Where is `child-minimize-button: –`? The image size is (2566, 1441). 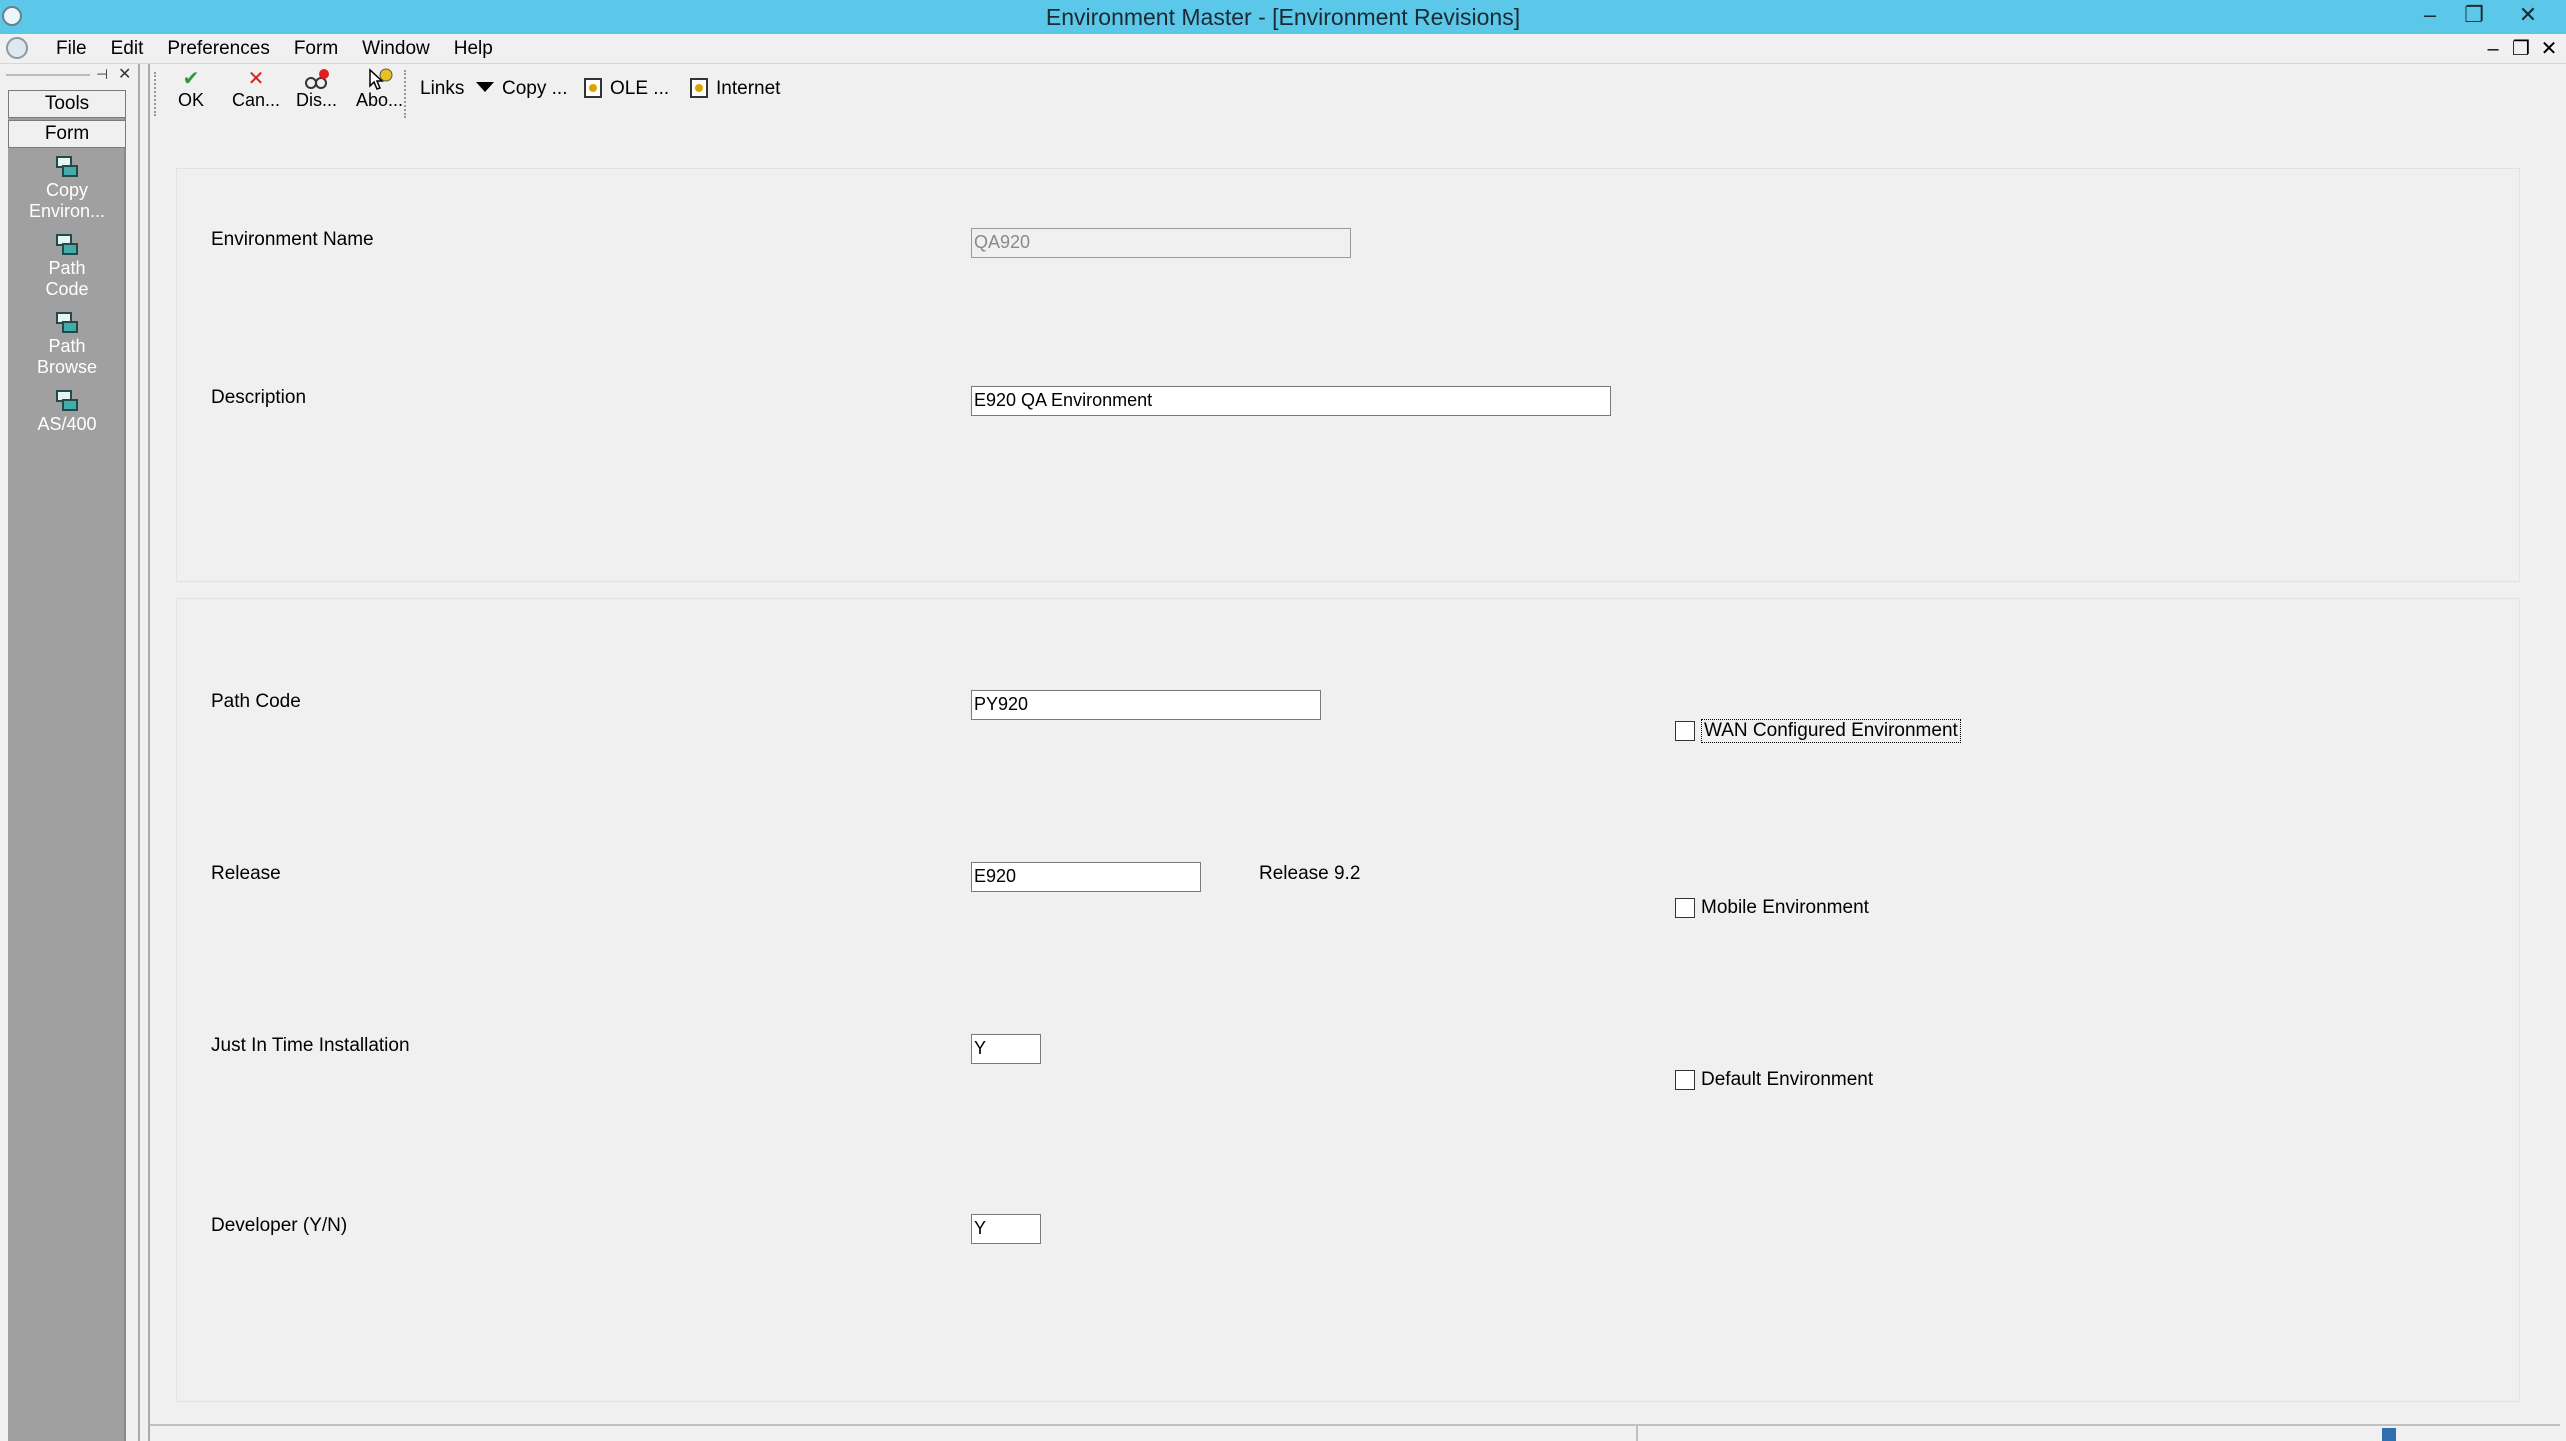 child-minimize-button: – is located at coordinates (2493, 49).